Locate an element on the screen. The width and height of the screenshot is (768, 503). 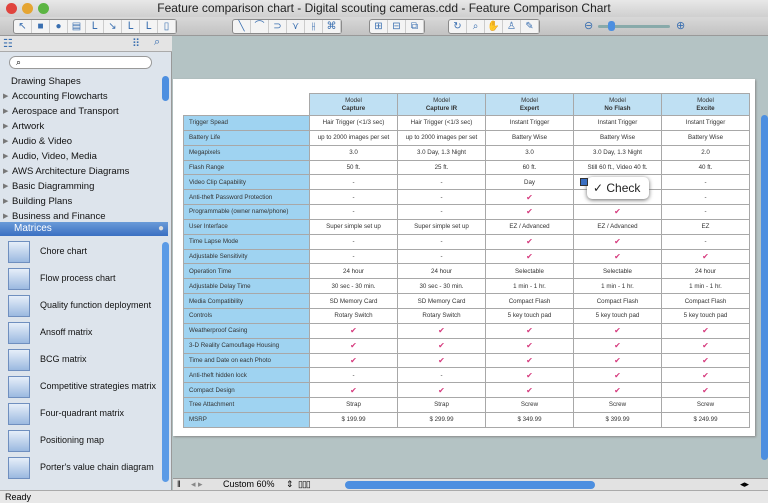
library-category: ▶ Aerospace and Transport is located at coordinates (82, 111).